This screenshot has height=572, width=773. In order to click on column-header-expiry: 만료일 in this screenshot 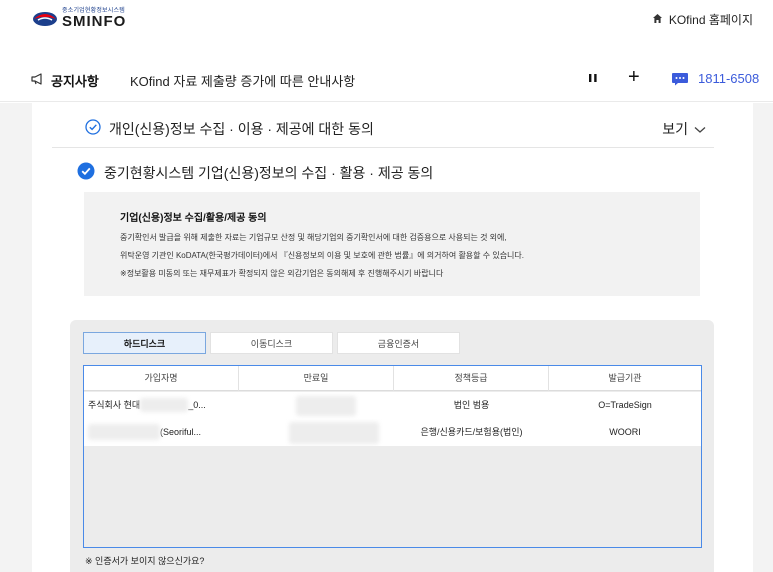, I will do `click(316, 378)`.